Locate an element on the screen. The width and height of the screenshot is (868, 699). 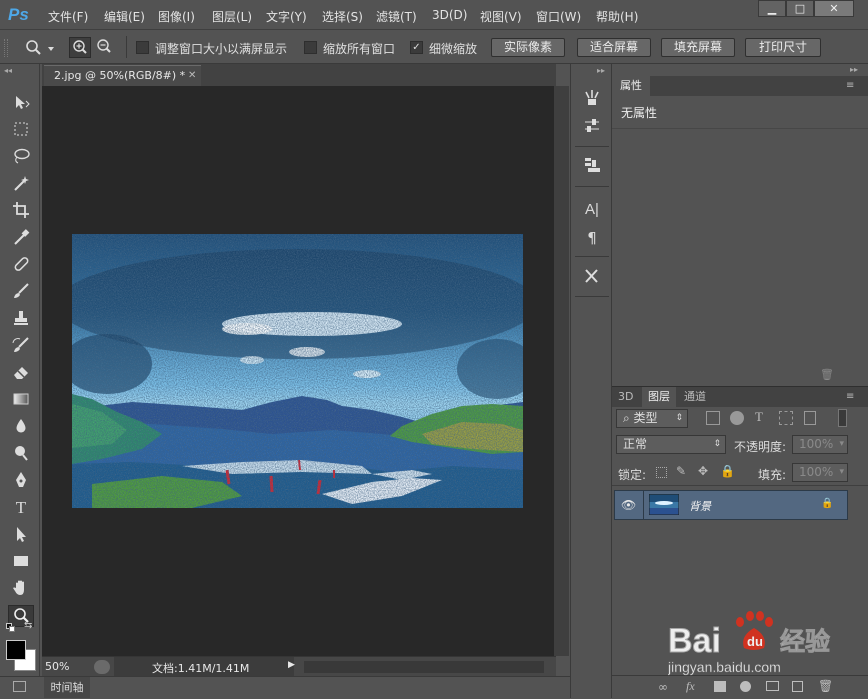
adjustments-icon is located at coordinates (592, 100).